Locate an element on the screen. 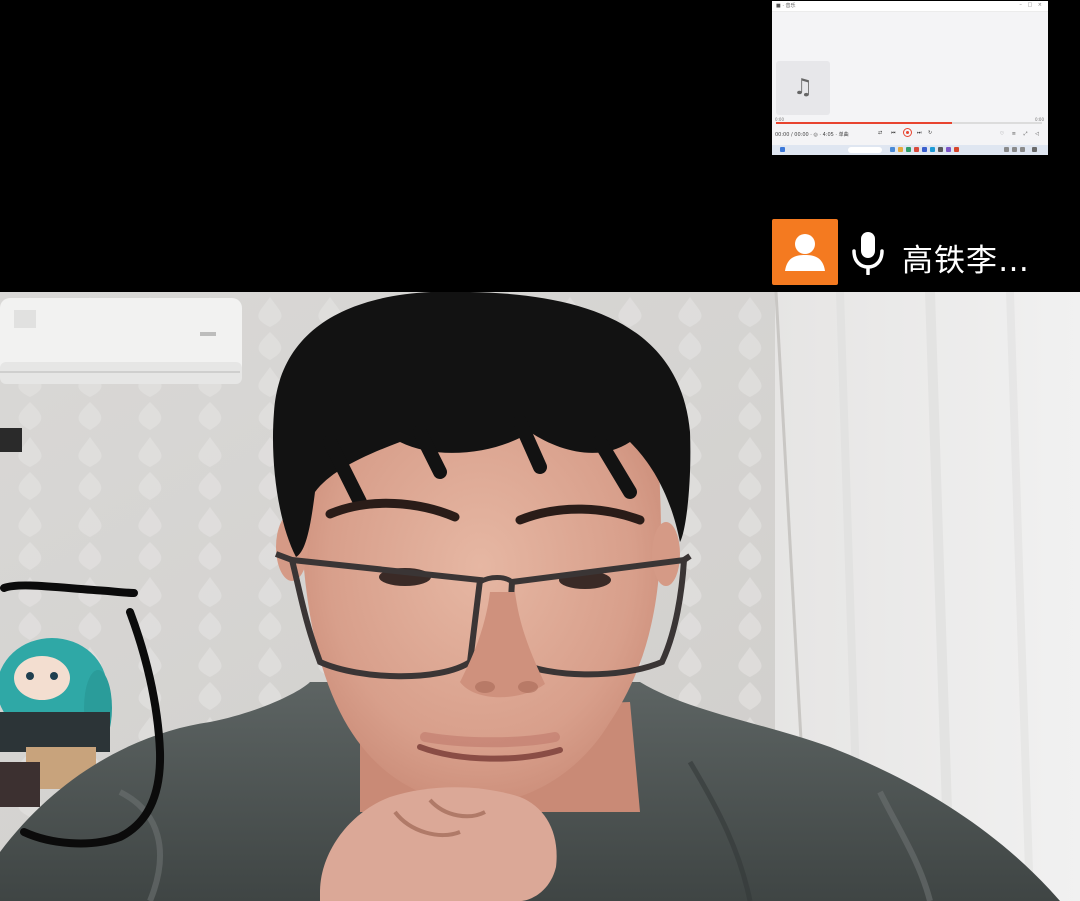 The width and height of the screenshot is (1080, 901). shuffle-icon: ⇄ is located at coordinates (880, 133).